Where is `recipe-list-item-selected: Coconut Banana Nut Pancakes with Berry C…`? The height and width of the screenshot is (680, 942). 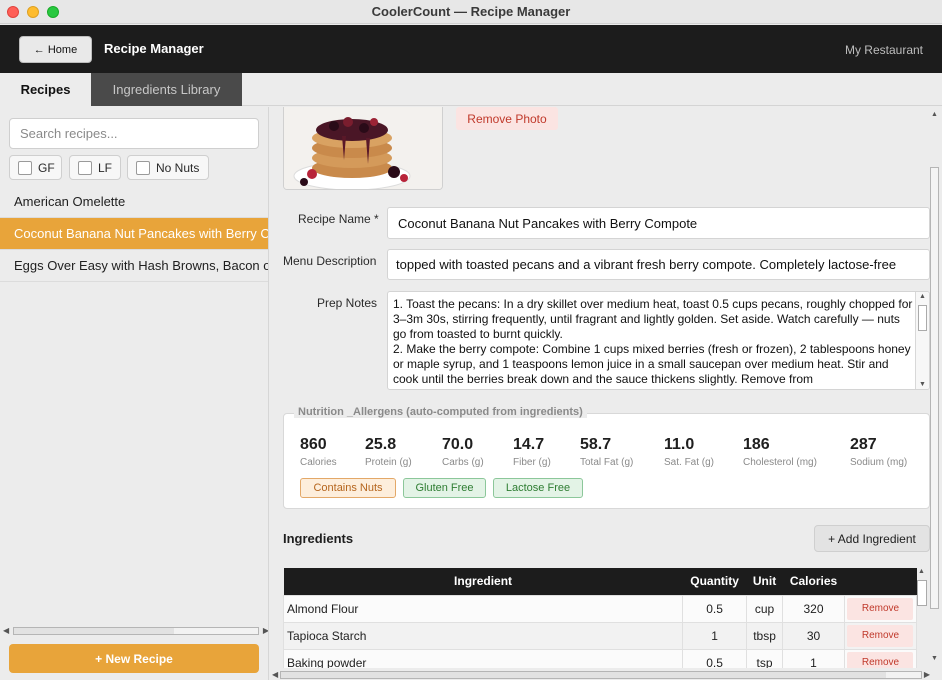
recipe-list-item-selected: Coconut Banana Nut Pancakes with Berry C… is located at coordinates (134, 234).